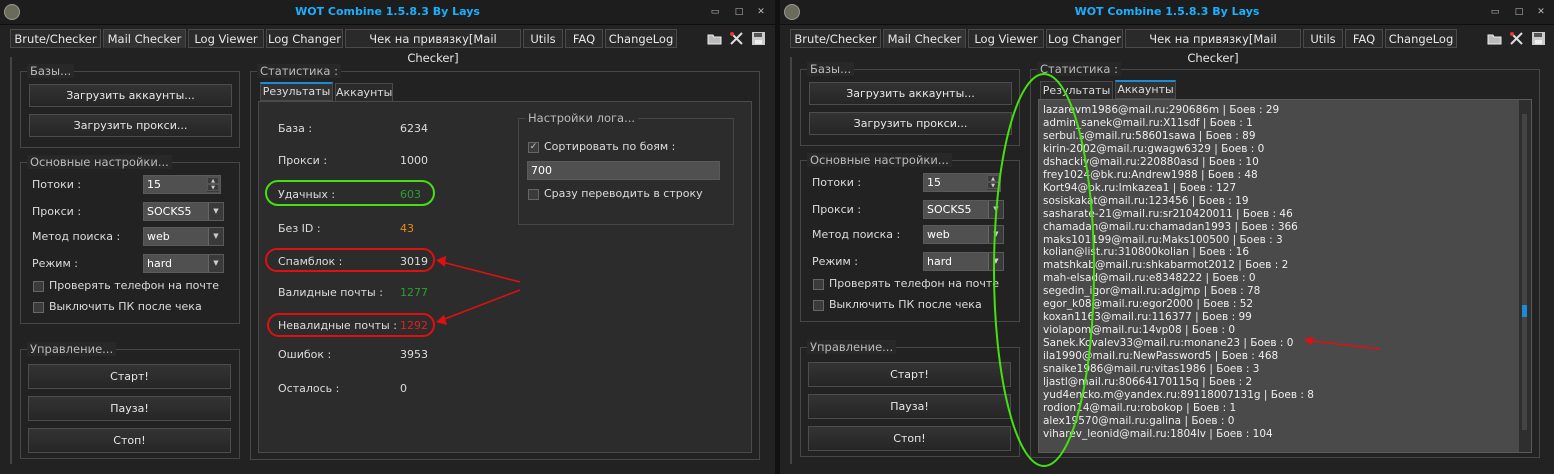 The height and width of the screenshot is (474, 1554). Describe the element at coordinates (623, 170) in the screenshot. I see `sort-value-input: 700` at that location.